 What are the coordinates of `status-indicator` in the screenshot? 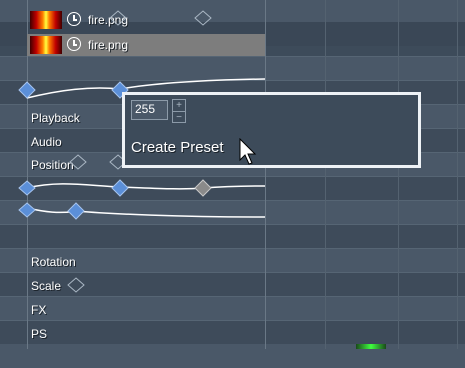 It's located at (371, 346).